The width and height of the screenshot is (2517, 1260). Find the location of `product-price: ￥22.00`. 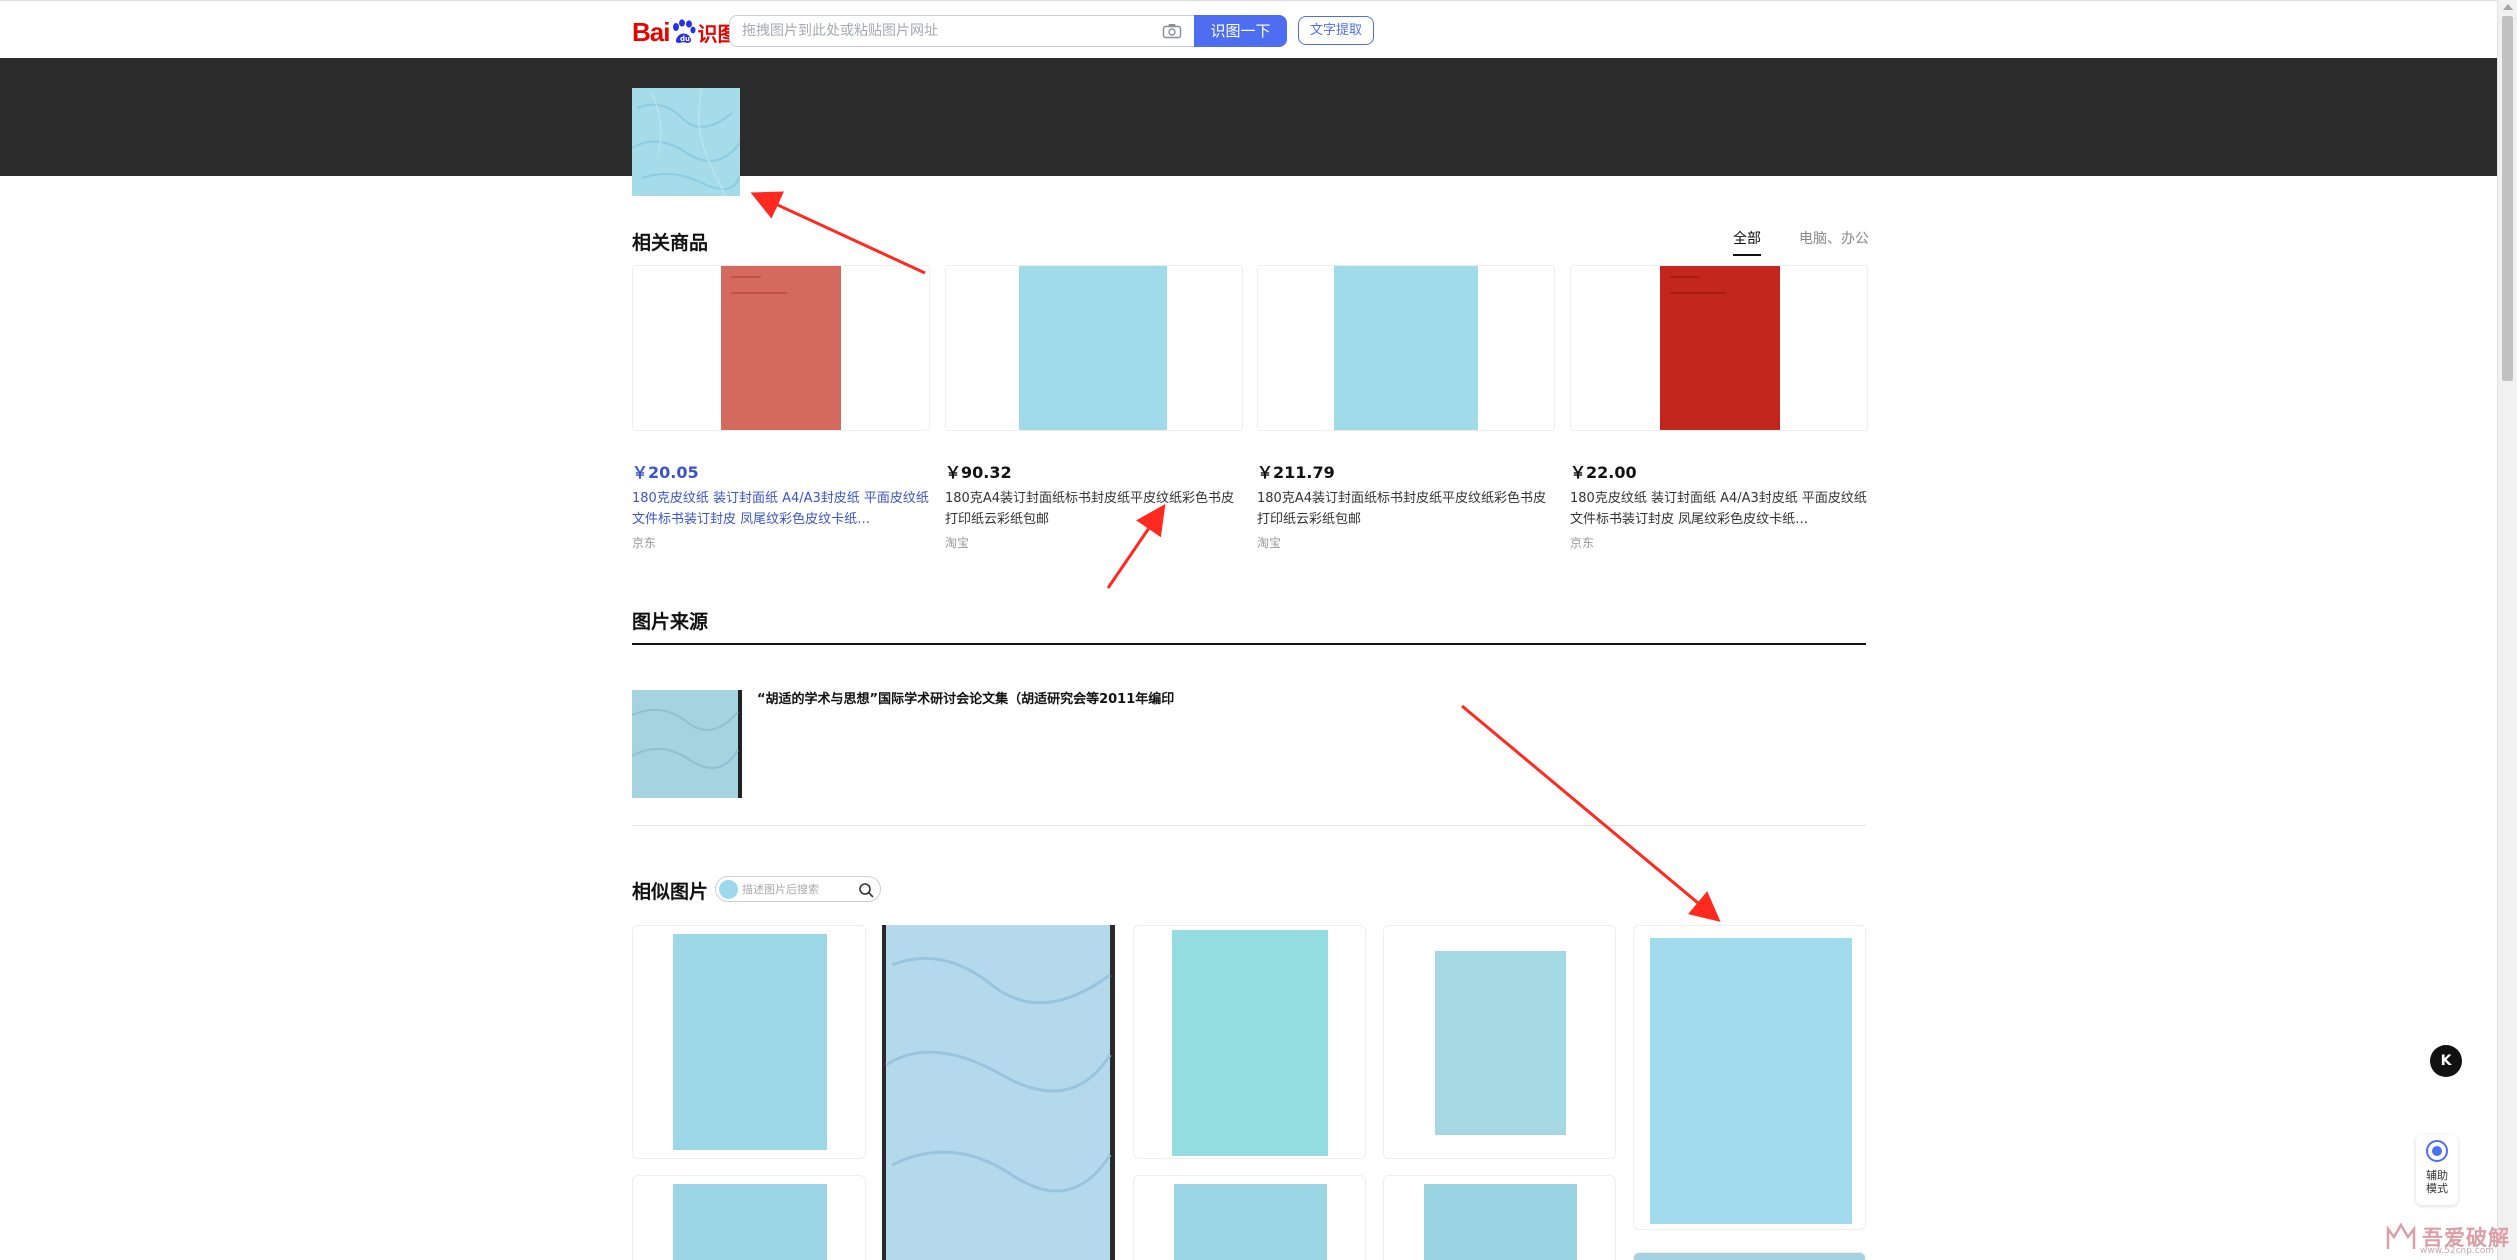

product-price: ￥22.00 is located at coordinates (1603, 472).